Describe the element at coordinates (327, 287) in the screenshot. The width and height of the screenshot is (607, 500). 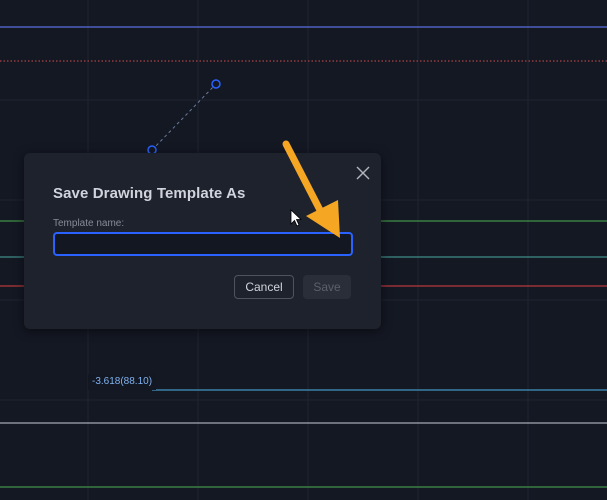
I see `save-button: Save` at that location.